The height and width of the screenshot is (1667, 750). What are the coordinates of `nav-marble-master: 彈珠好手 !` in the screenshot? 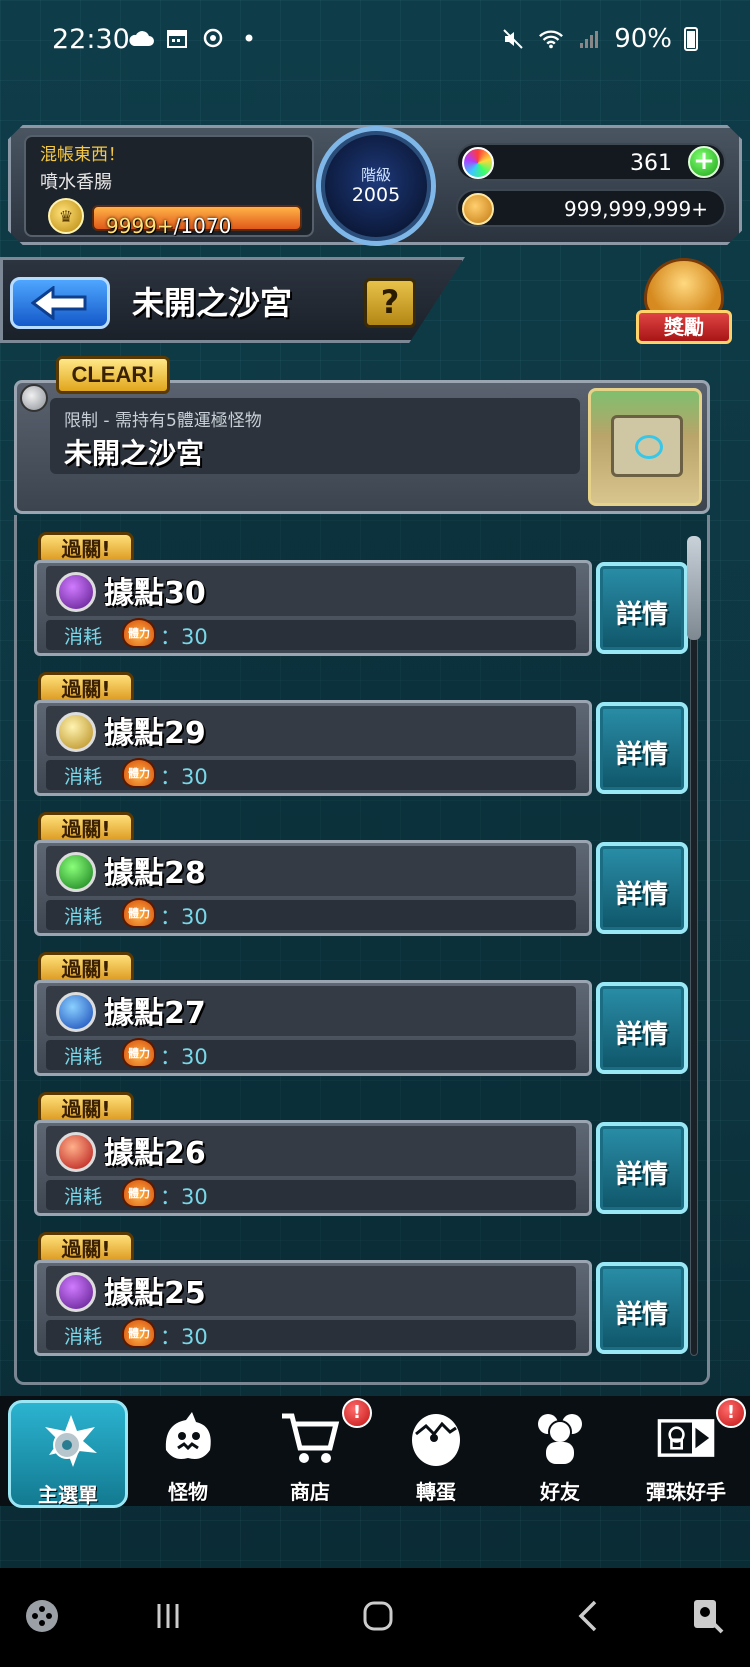 It's located at (686, 1453).